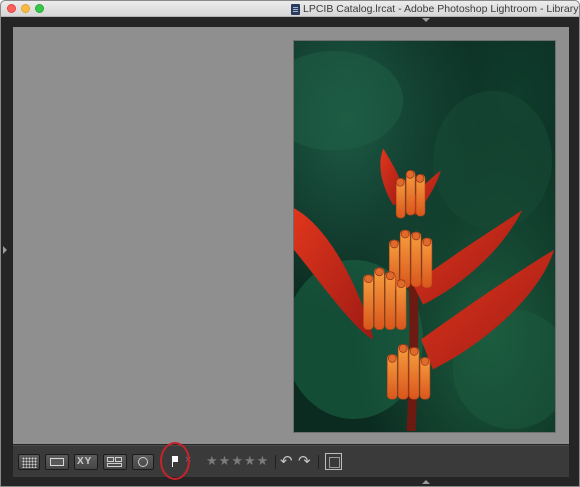  Describe the element at coordinates (25, 8) in the screenshot. I see `minimize-window-button` at that location.